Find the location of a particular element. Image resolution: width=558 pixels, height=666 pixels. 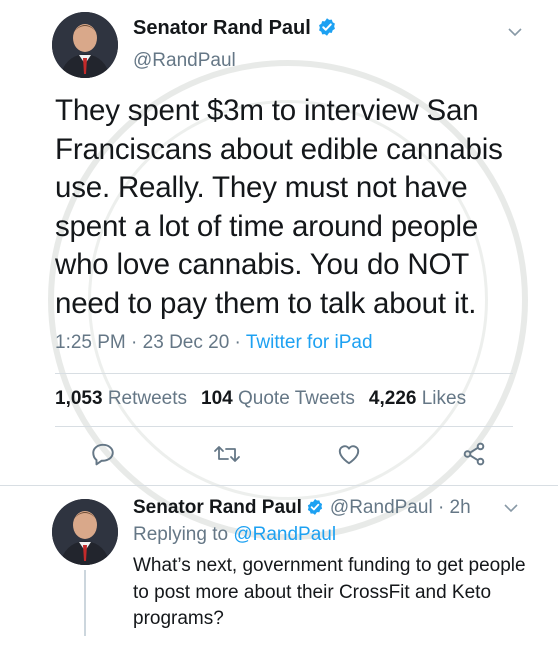

reply-time: · 2h is located at coordinates (454, 507).